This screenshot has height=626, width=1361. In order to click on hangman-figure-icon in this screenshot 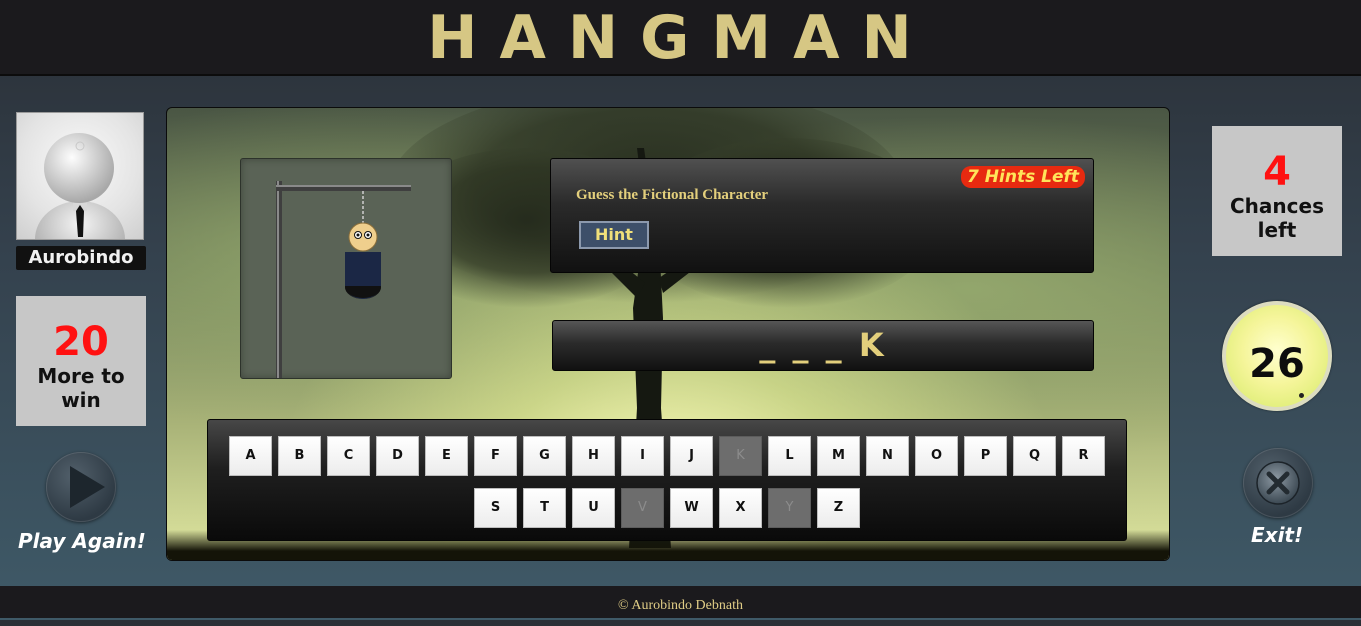, I will do `click(343, 279)`.